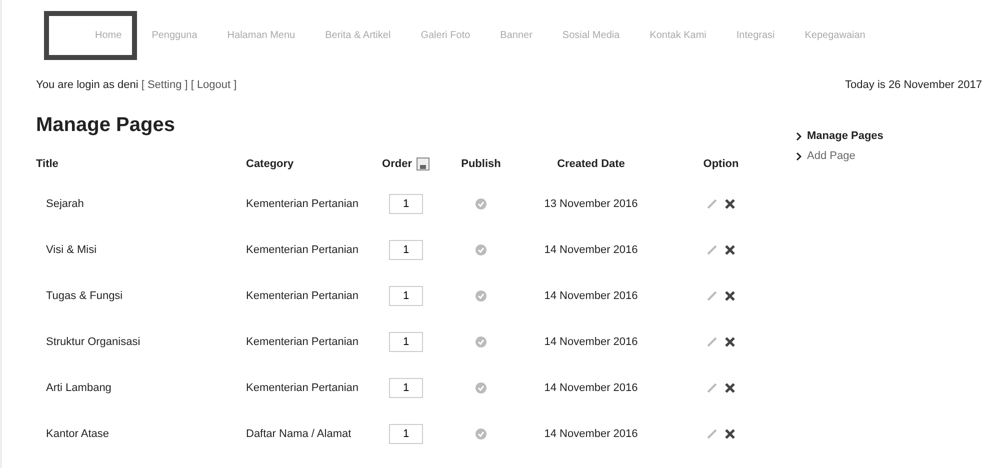 The height and width of the screenshot is (468, 992). What do you see at coordinates (913, 85) in the screenshot?
I see `date-text: Today is 26 November 2017` at bounding box center [913, 85].